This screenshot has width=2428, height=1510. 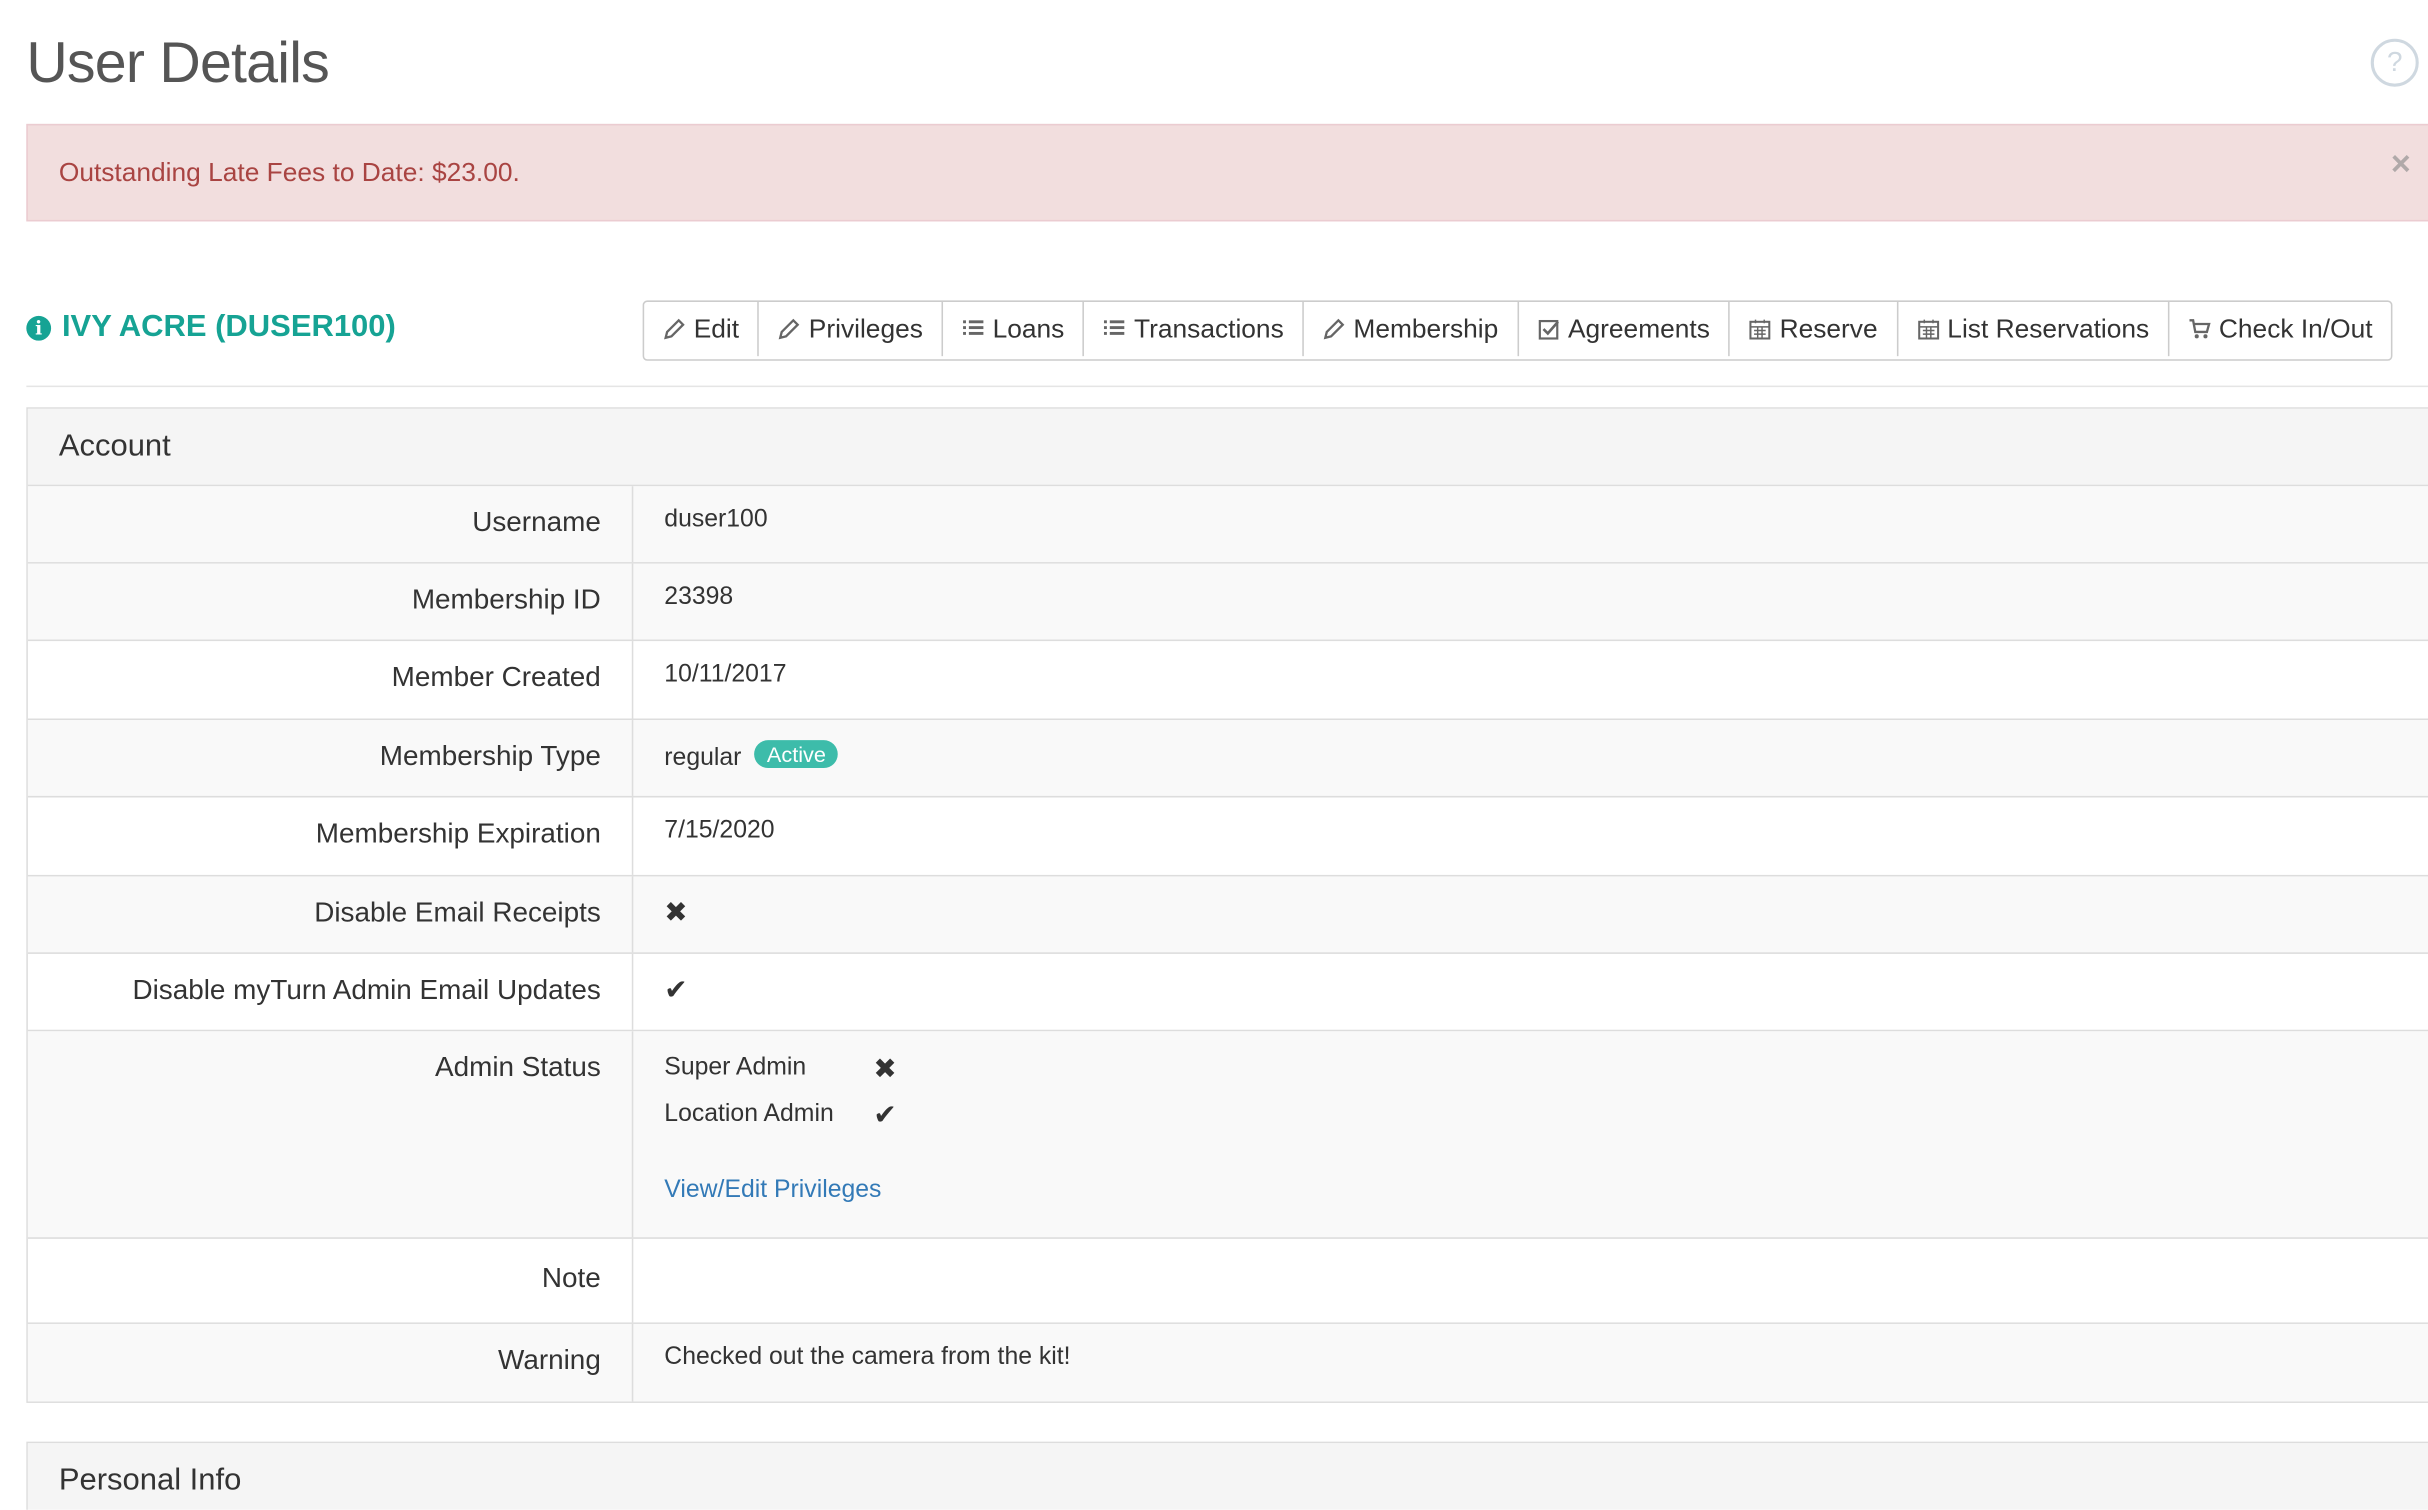 I want to click on membership-button: Membership, so click(x=1411, y=329).